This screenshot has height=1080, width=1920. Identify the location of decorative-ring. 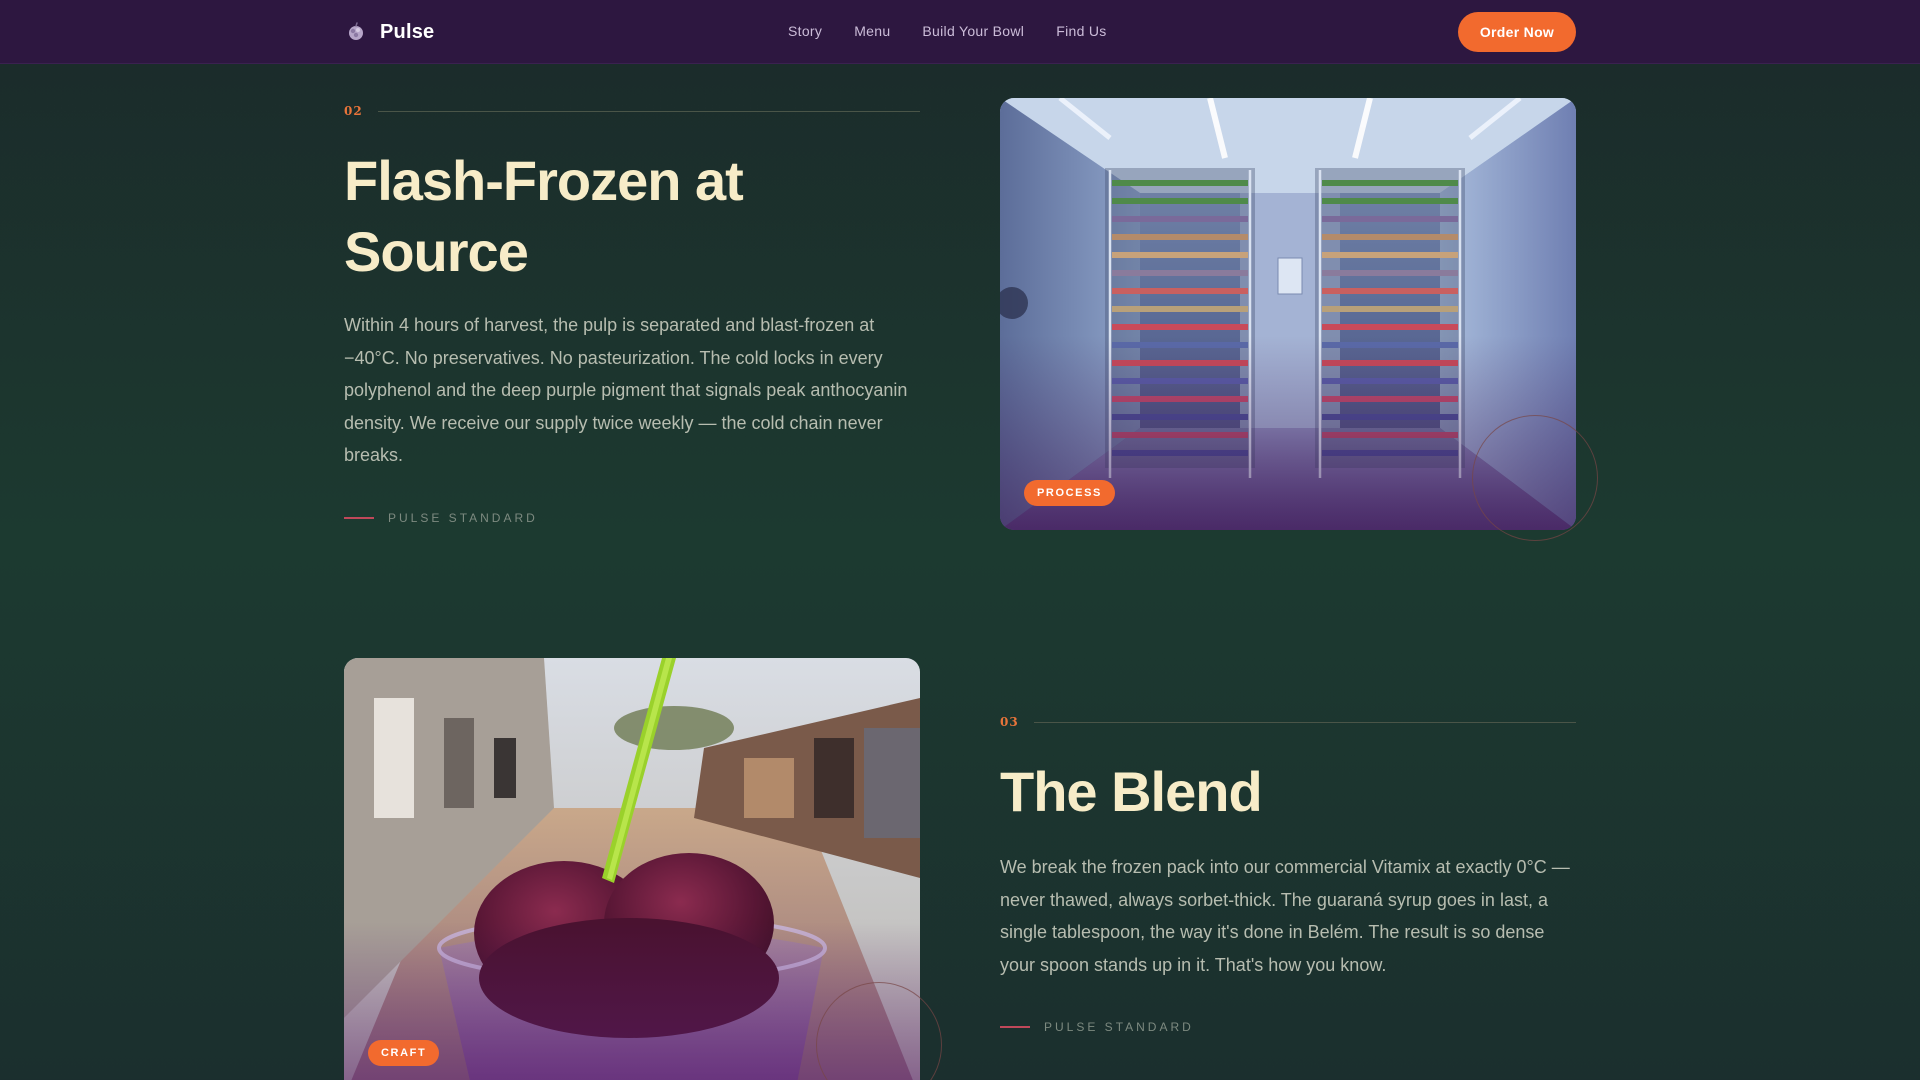
(1535, 478).